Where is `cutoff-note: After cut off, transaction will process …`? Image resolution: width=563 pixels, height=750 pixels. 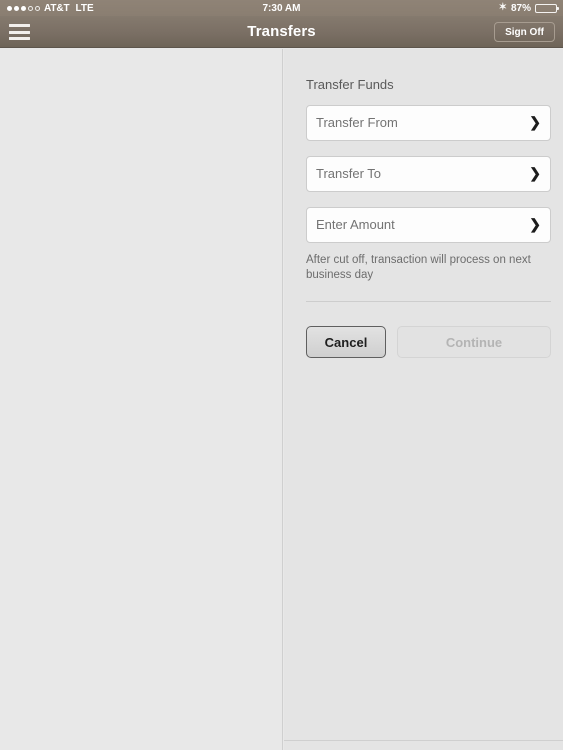 cutoff-note: After cut off, transaction will process … is located at coordinates (418, 267).